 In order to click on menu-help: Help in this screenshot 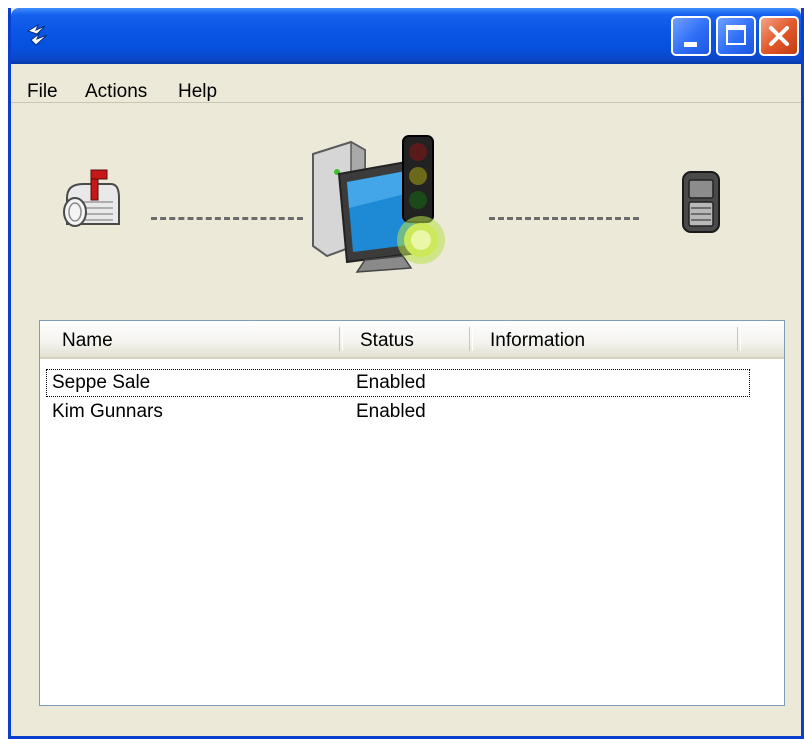, I will do `click(197, 92)`.